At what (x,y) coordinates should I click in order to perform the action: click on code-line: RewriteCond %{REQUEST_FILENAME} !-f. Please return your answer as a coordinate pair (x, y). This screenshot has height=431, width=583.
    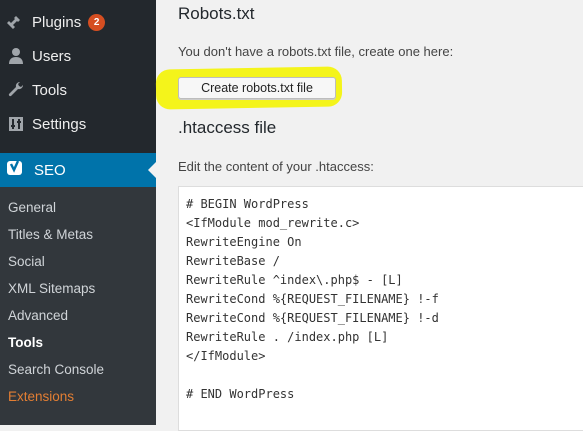
    Looking at the image, I should click on (312, 299).